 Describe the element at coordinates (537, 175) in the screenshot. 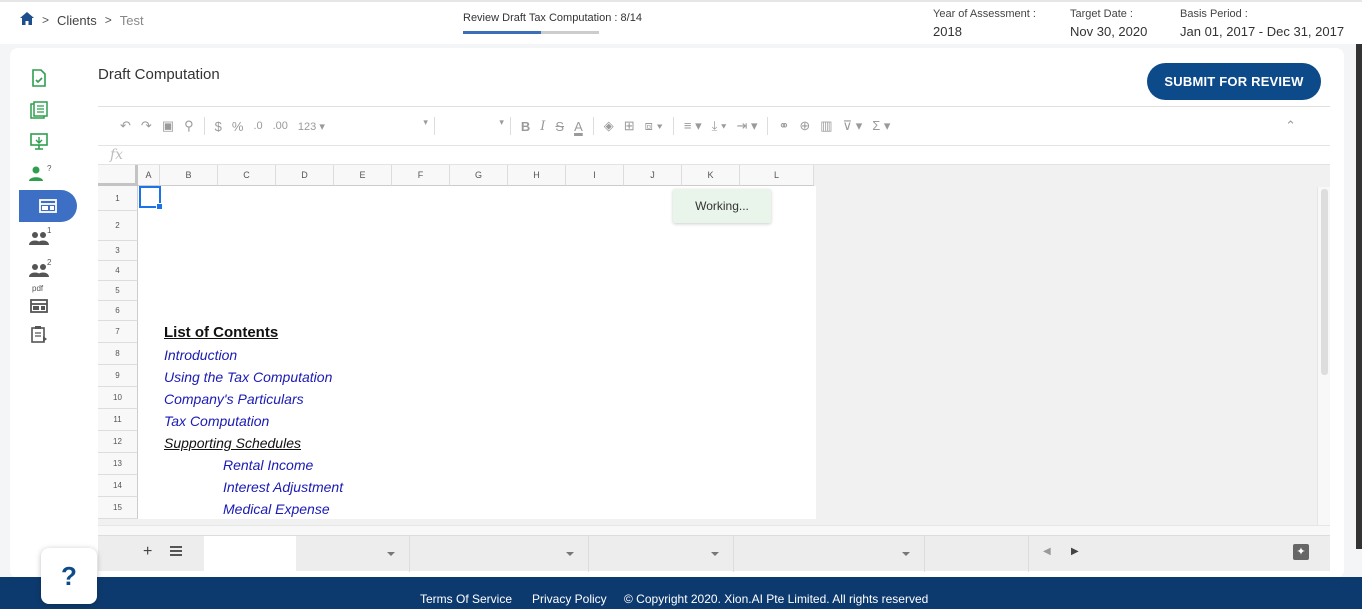

I see `column-header: H` at that location.